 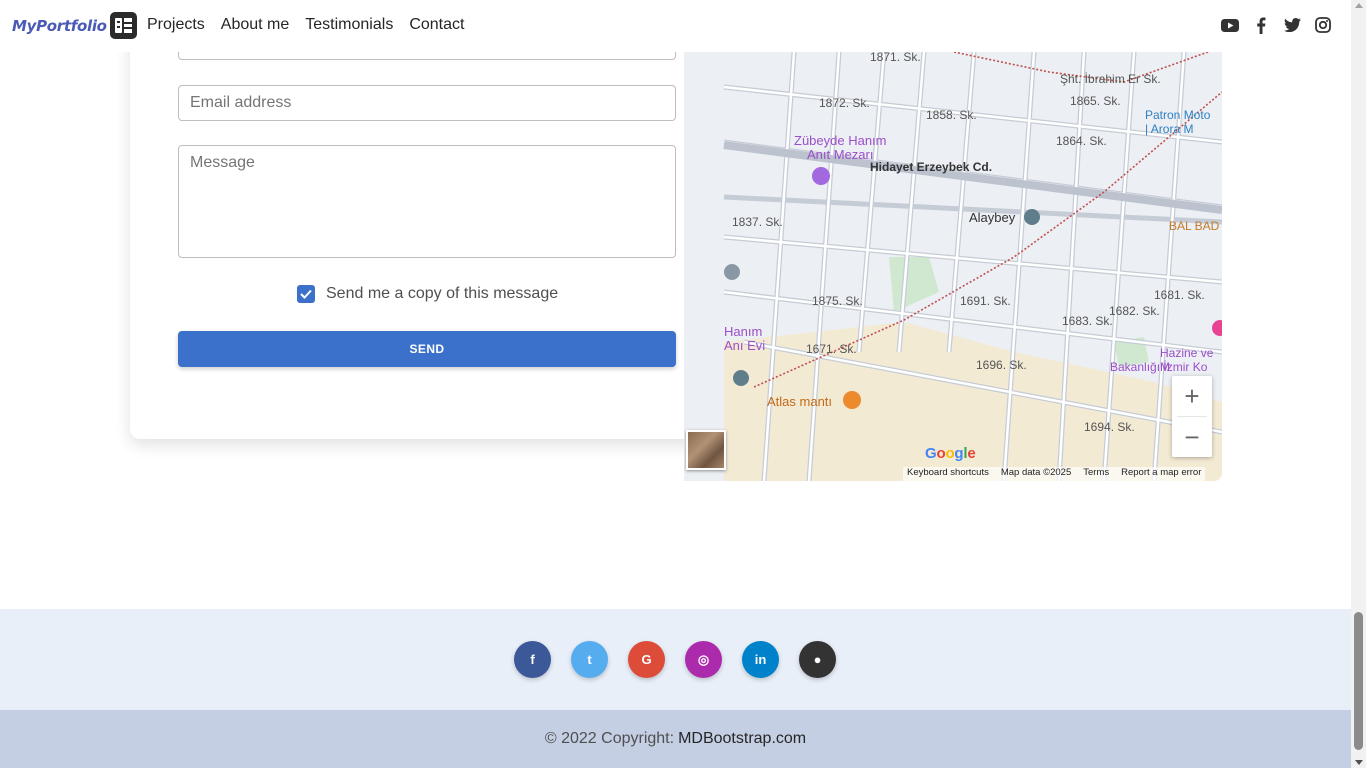 What do you see at coordinates (427, 349) in the screenshot?
I see `send-button: SEND` at bounding box center [427, 349].